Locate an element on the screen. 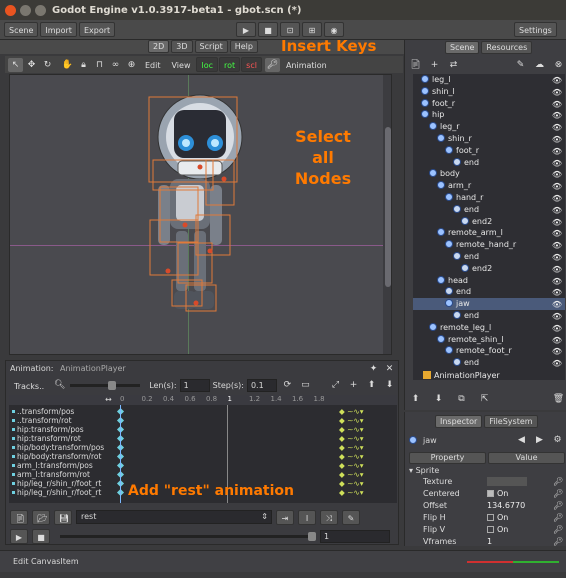 The height and width of the screenshot is (578, 566). edit-menu: Edit is located at coordinates (153, 64).